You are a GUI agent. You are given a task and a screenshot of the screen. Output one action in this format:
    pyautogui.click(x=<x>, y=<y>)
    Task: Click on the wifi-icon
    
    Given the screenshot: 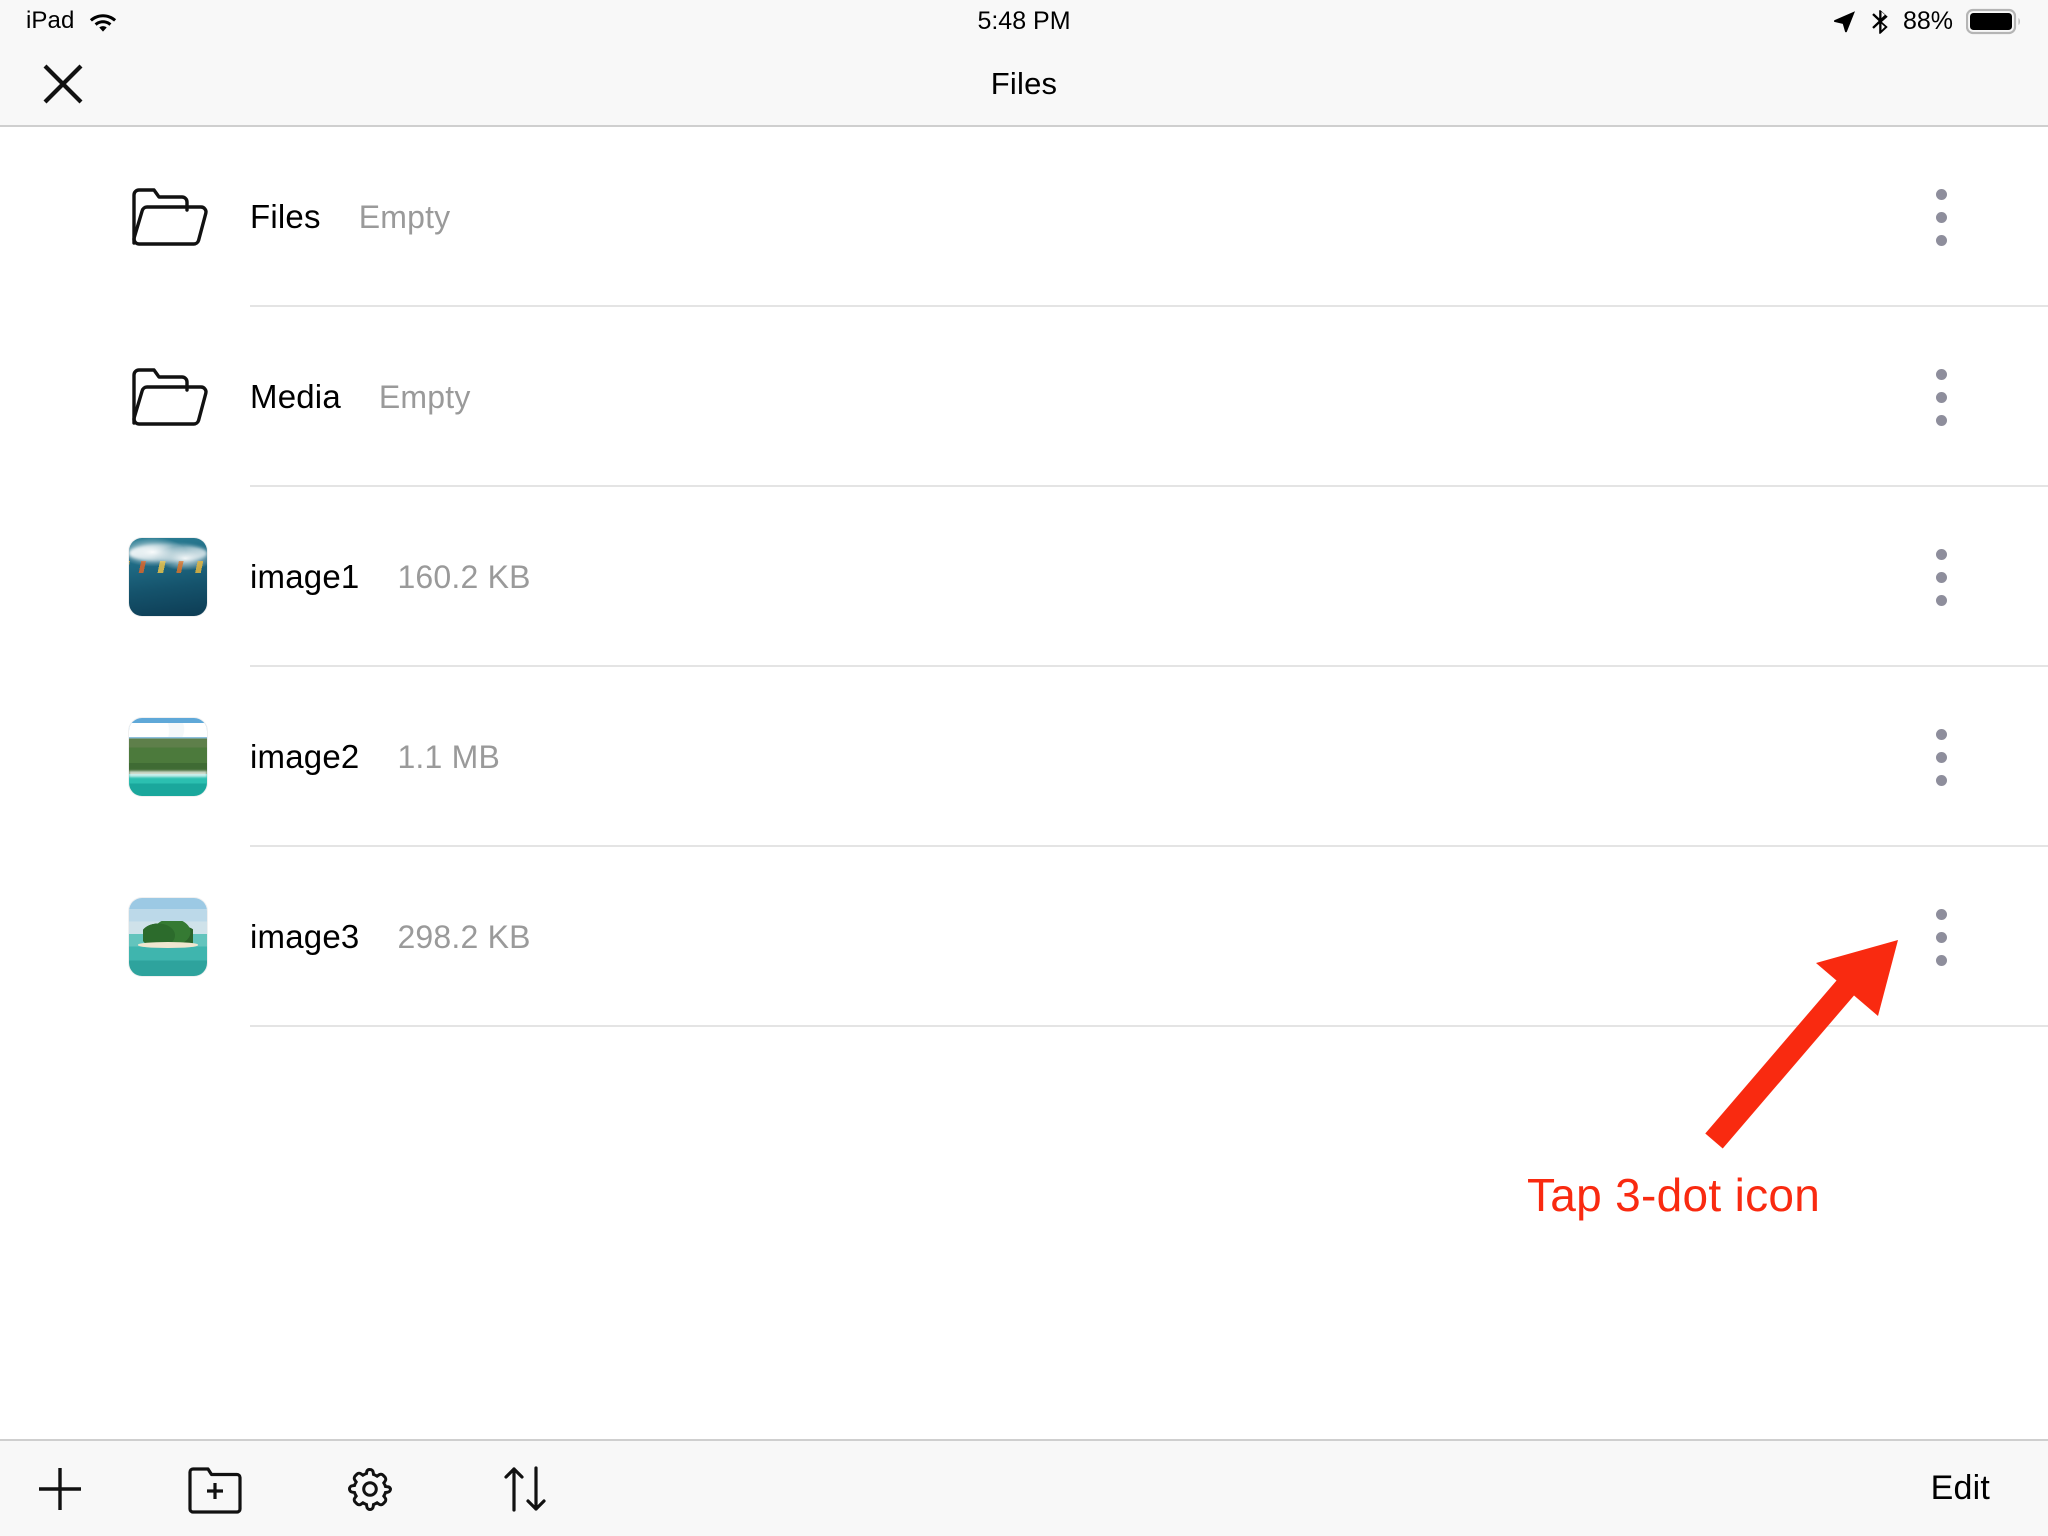 What is the action you would take?
    pyautogui.click(x=103, y=21)
    